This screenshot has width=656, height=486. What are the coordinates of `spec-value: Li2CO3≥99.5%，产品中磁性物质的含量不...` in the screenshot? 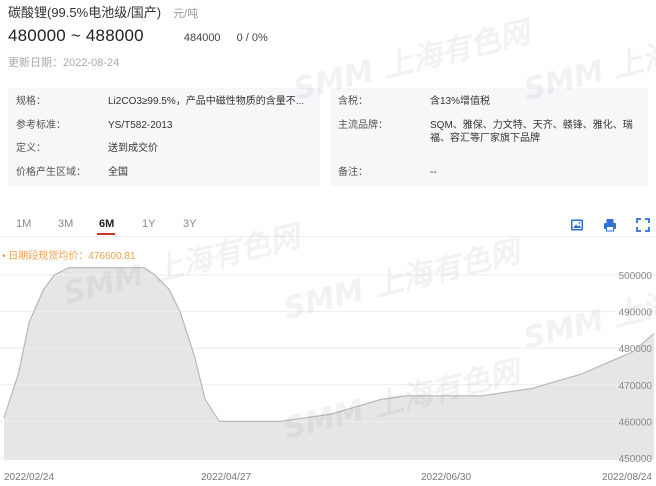 It's located at (206, 101).